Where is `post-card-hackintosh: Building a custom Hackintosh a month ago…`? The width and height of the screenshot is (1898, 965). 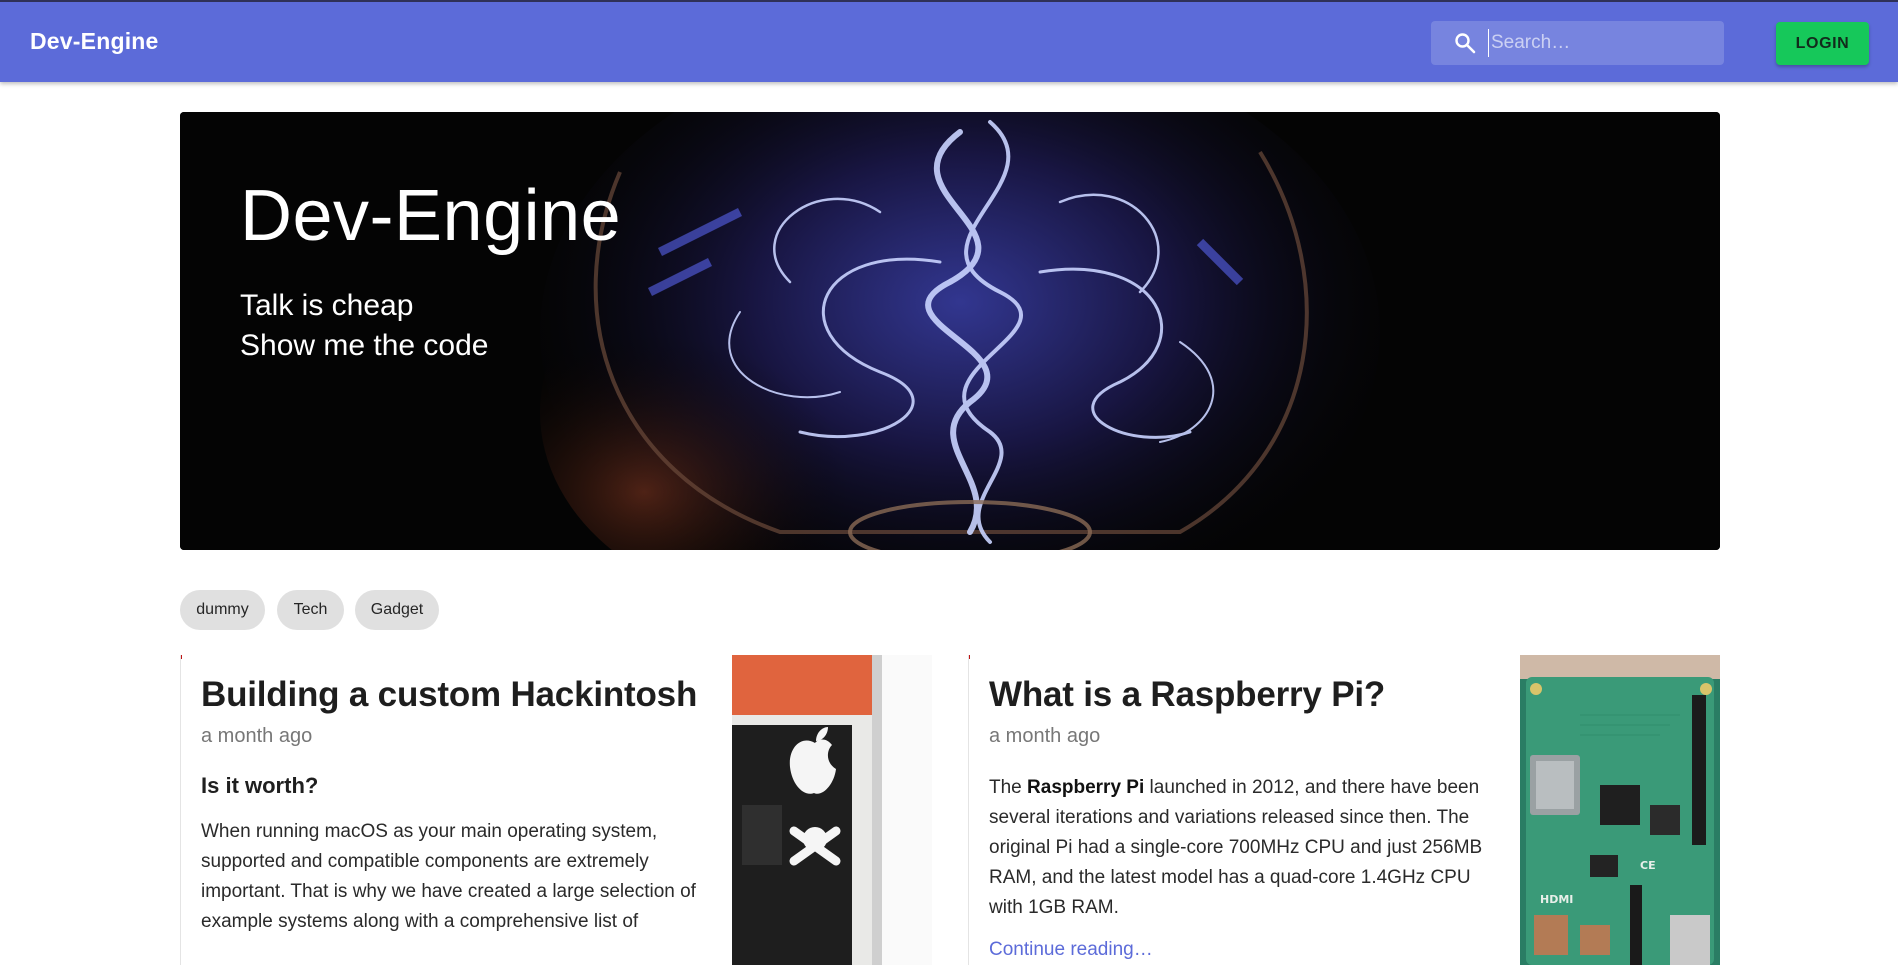 post-card-hackintosh: Building a custom Hackintosh a month ago… is located at coordinates (556, 810).